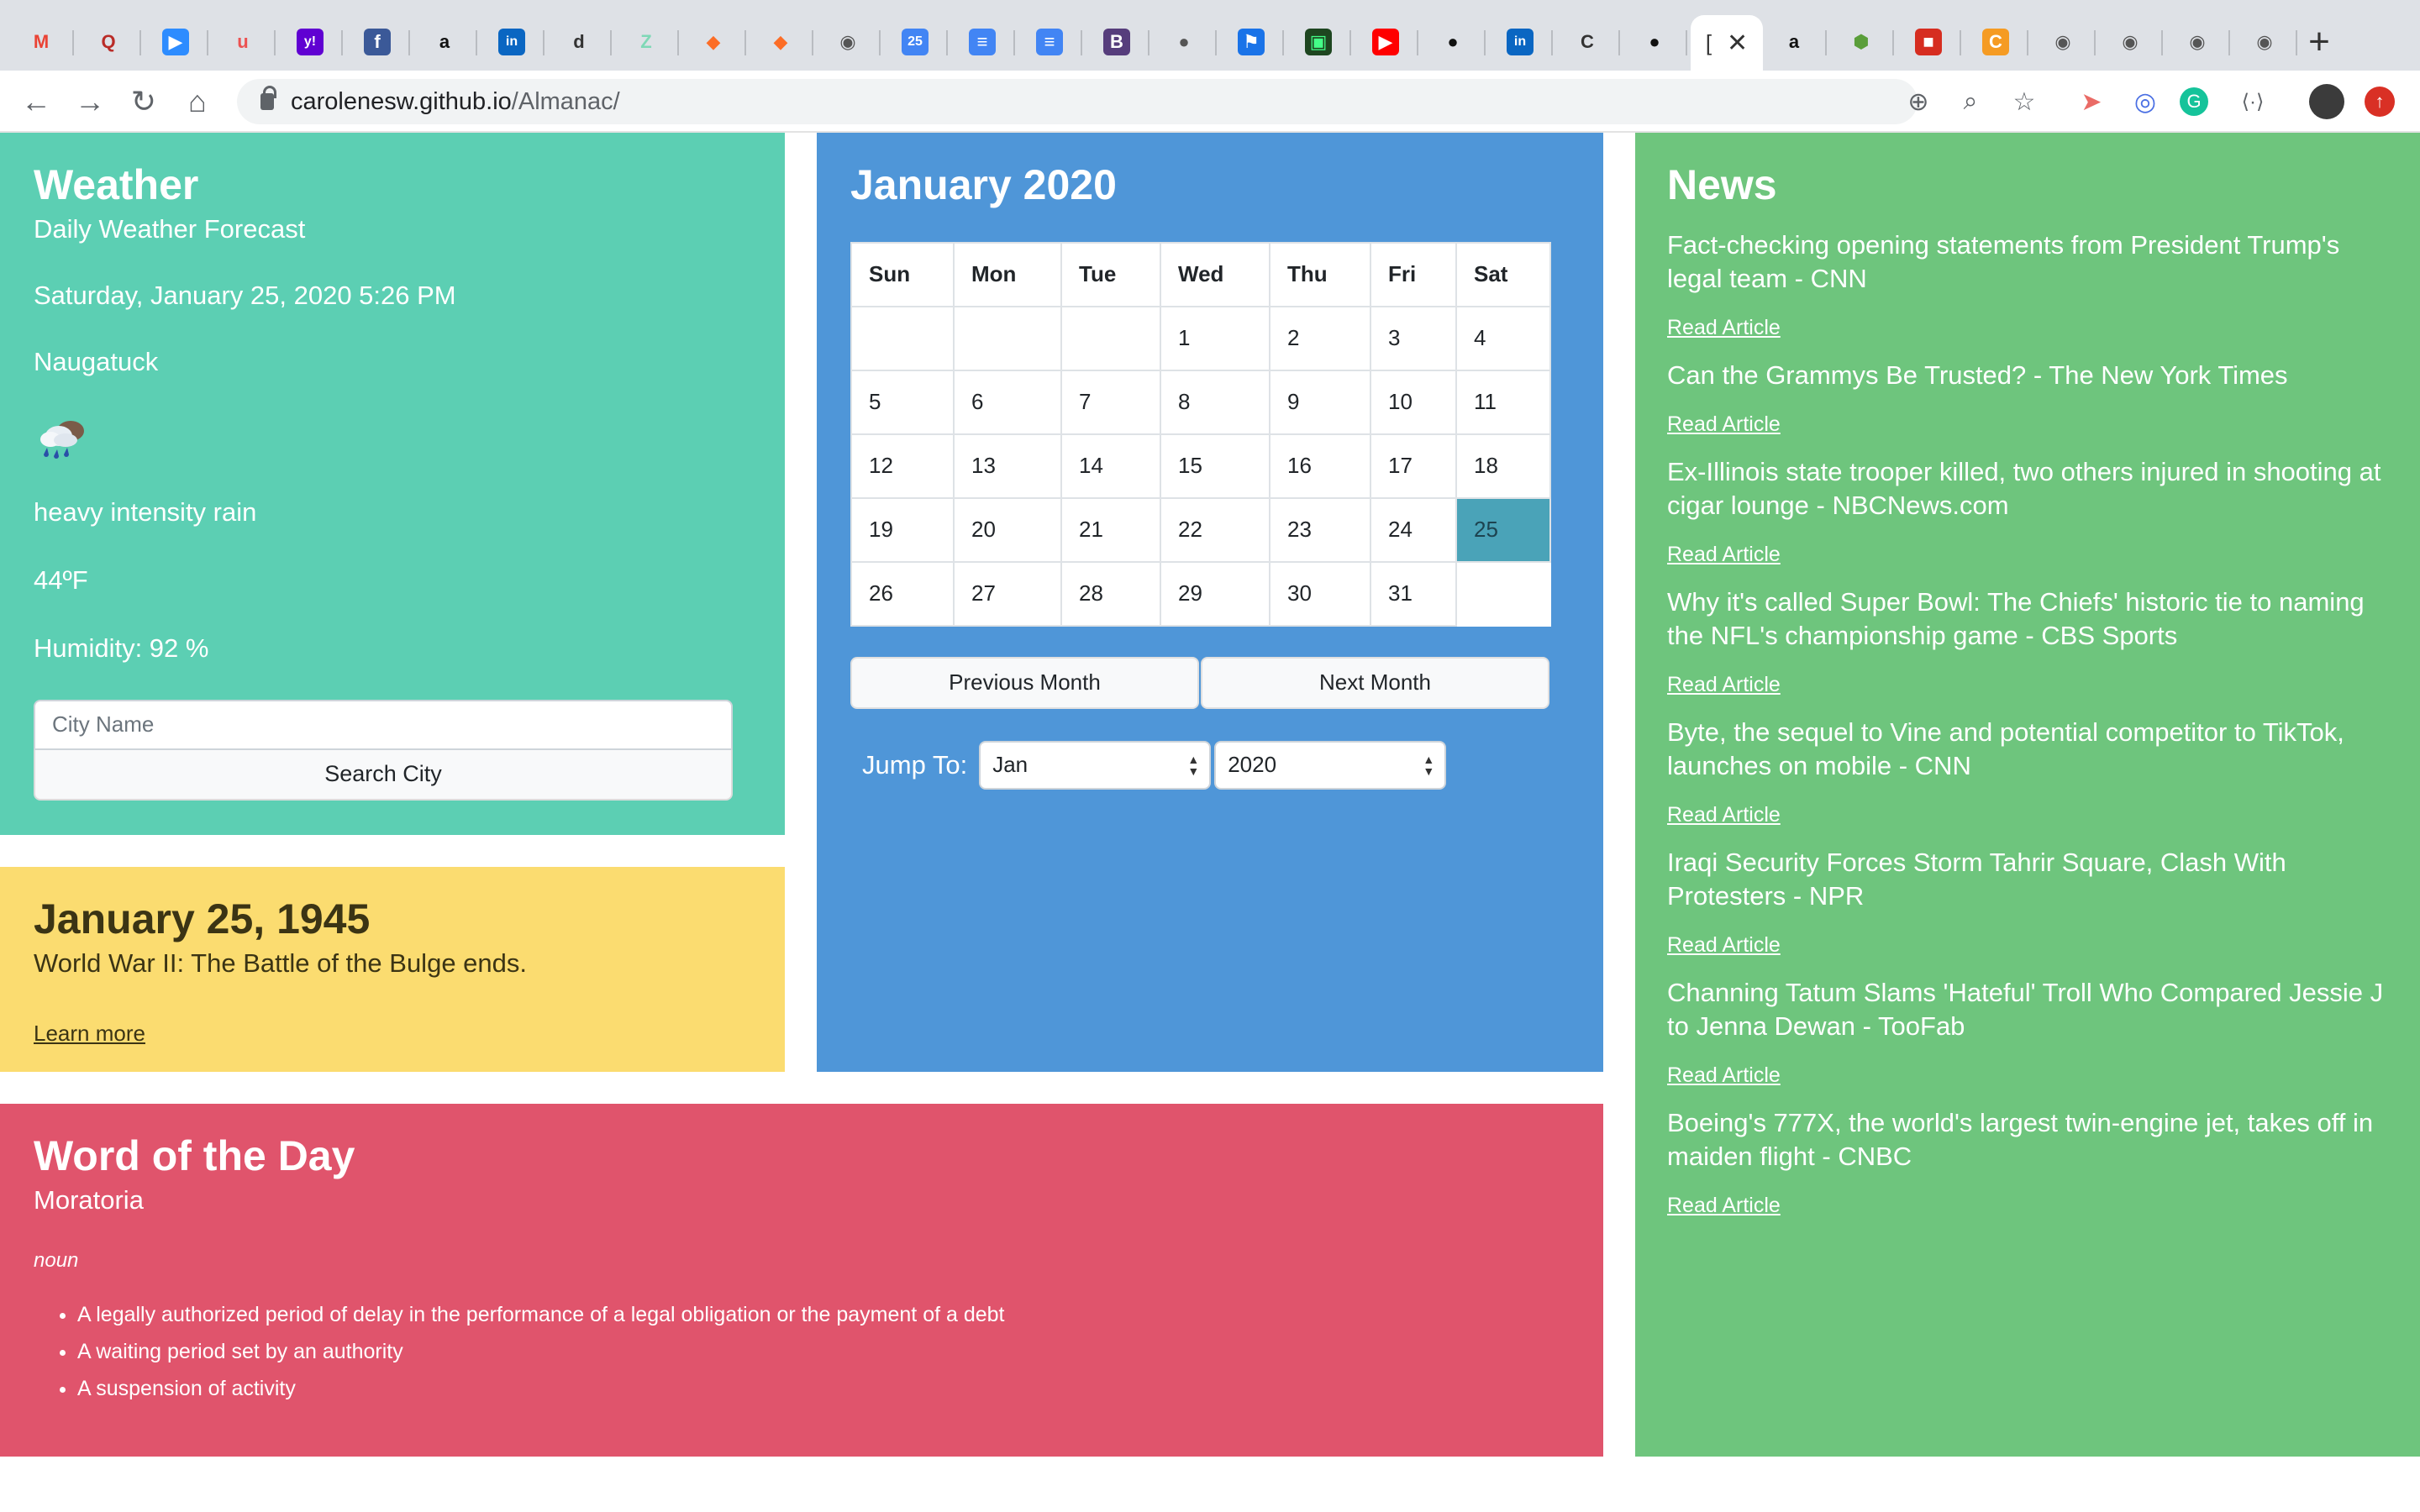 This screenshot has height=1512, width=2420. Describe the element at coordinates (90, 101) in the screenshot. I see `forward-arrow-icon: →` at that location.